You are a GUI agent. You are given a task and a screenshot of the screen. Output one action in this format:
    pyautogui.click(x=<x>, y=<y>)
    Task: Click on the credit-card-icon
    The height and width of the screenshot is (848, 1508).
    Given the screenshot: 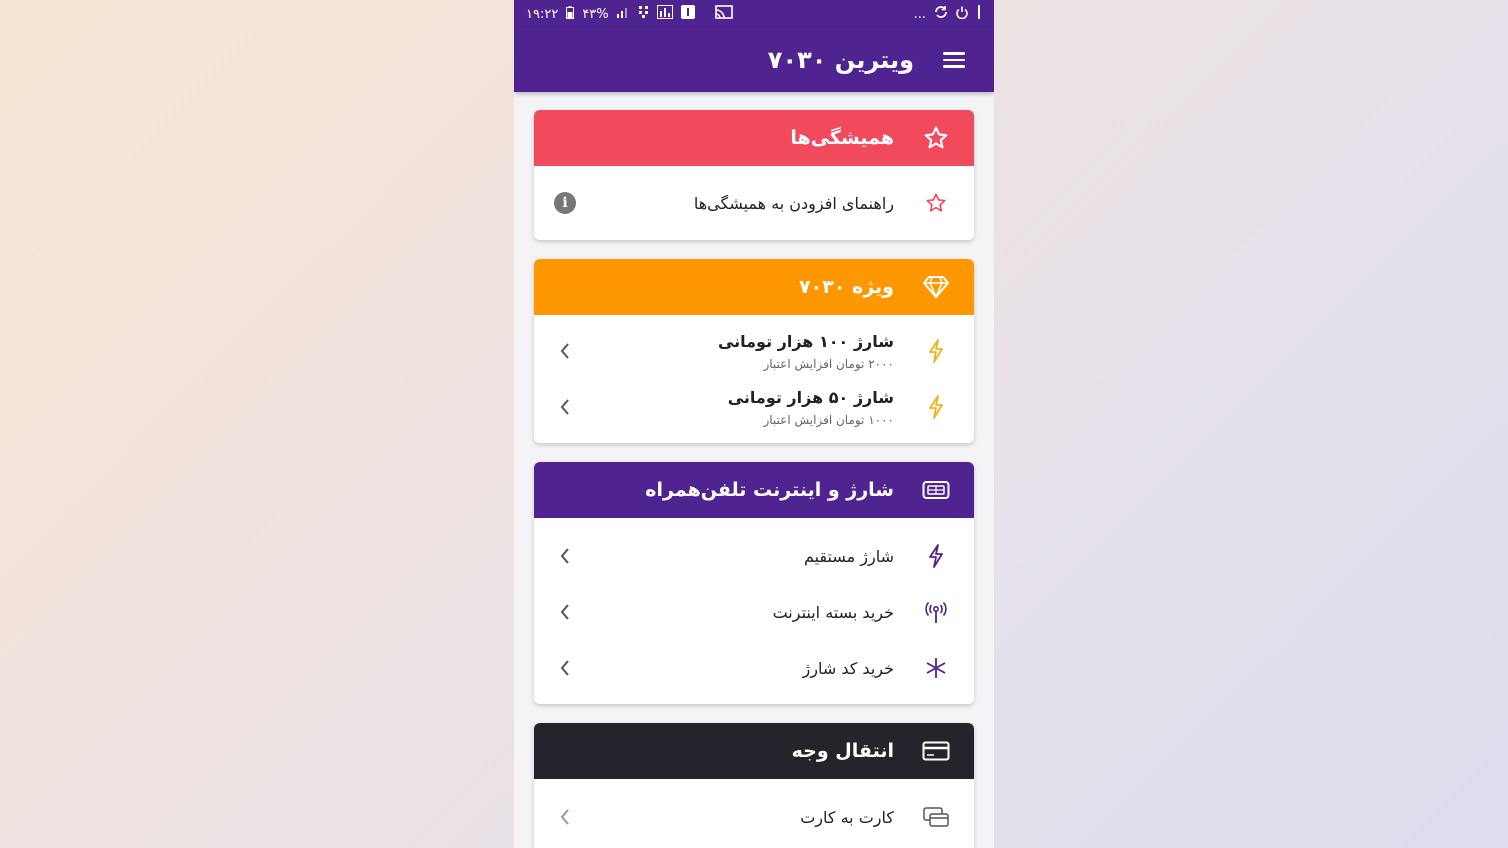 What is the action you would take?
    pyautogui.click(x=936, y=751)
    